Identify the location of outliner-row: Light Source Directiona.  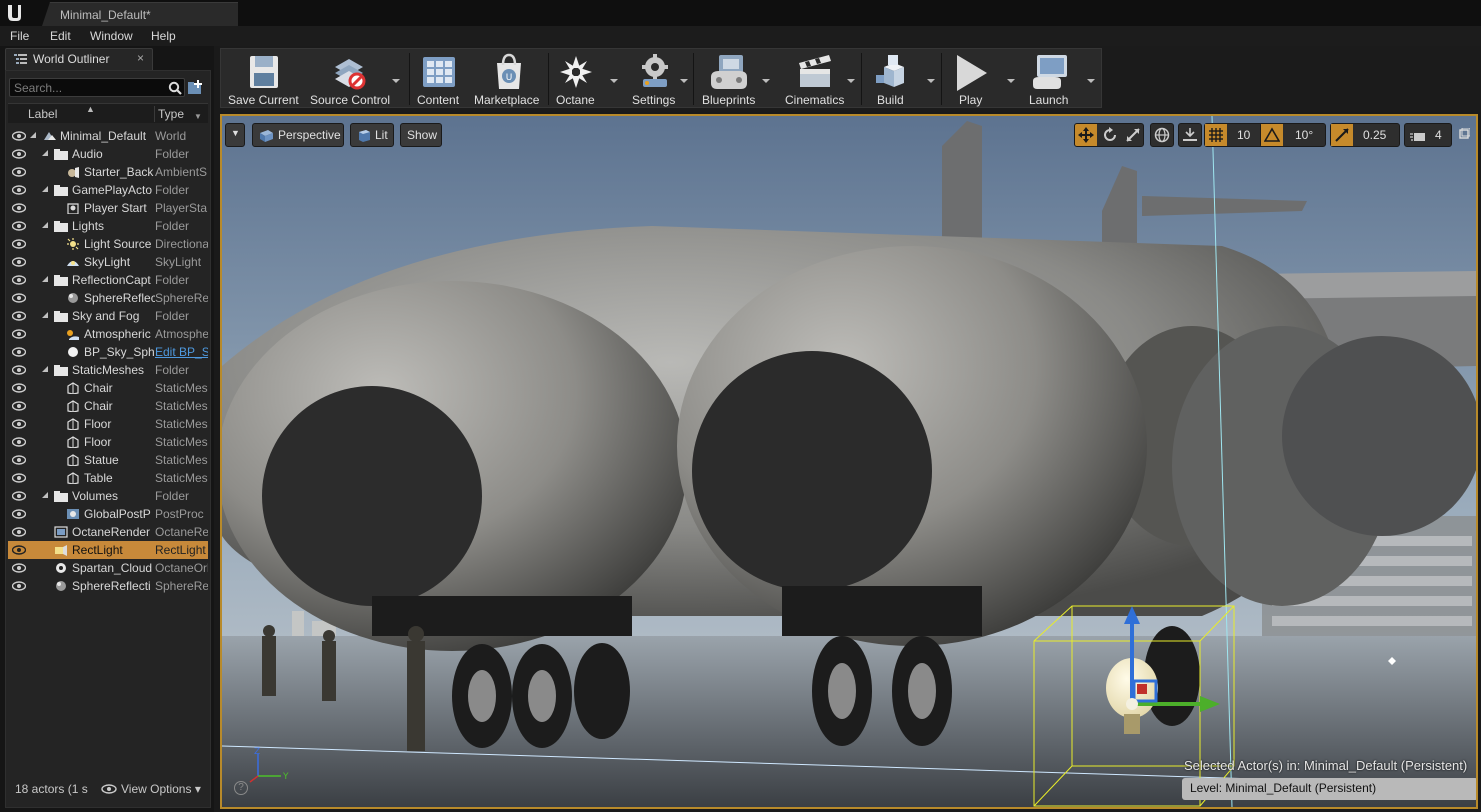
(108, 244).